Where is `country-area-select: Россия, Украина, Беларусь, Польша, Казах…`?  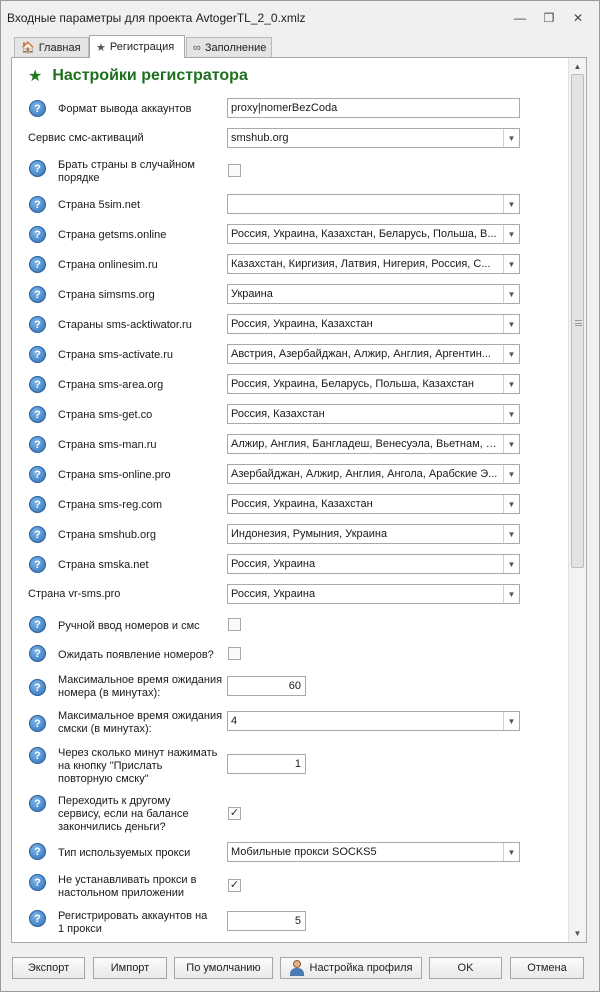 country-area-select: Россия, Украина, Беларусь, Польша, Казах… is located at coordinates (373, 384).